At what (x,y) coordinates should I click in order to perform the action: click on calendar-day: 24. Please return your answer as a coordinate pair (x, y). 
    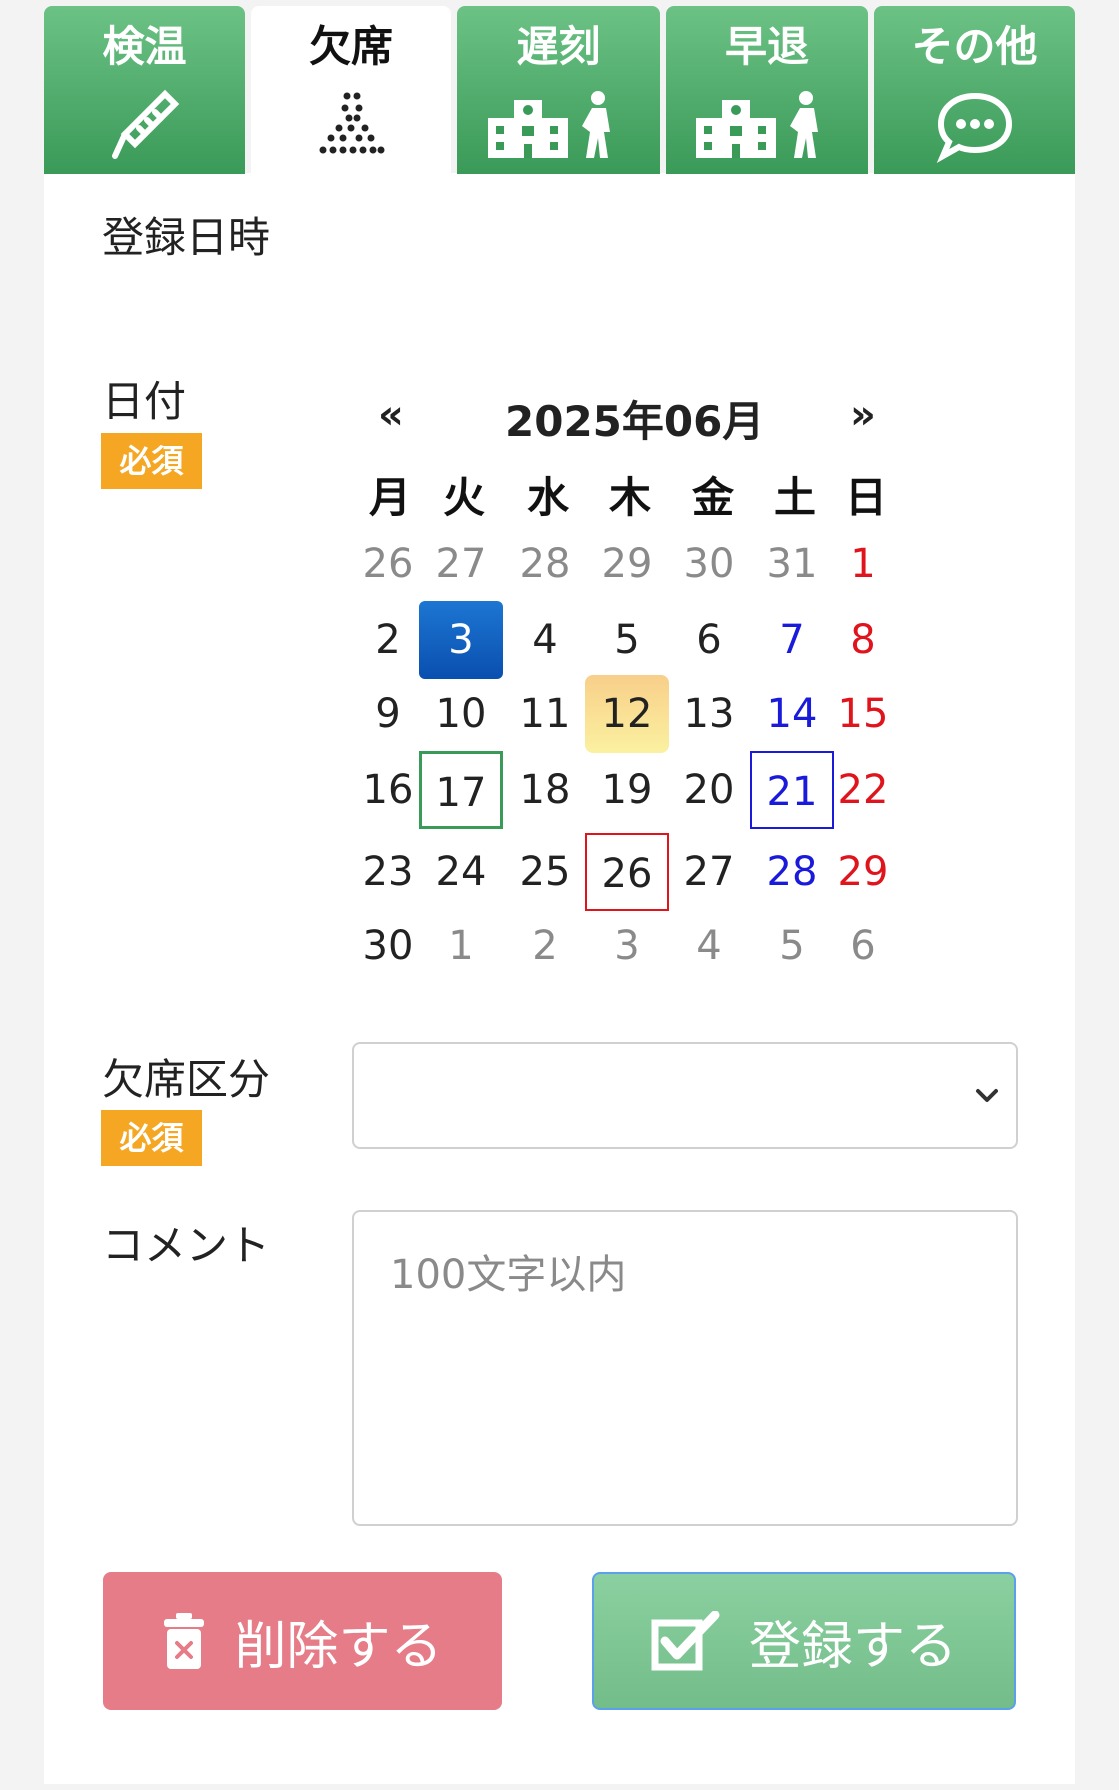
    Looking at the image, I should click on (461, 872).